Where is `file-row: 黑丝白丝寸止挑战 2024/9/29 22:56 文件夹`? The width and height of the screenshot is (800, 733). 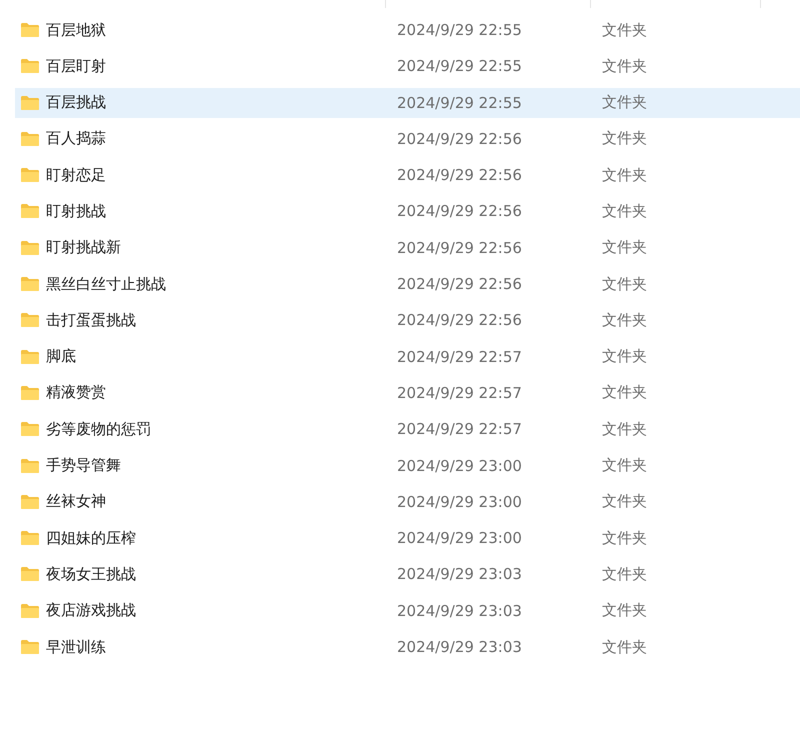
file-row: 黑丝白丝寸止挑战 2024/9/29 22:56 文件夹 is located at coordinates (407, 284).